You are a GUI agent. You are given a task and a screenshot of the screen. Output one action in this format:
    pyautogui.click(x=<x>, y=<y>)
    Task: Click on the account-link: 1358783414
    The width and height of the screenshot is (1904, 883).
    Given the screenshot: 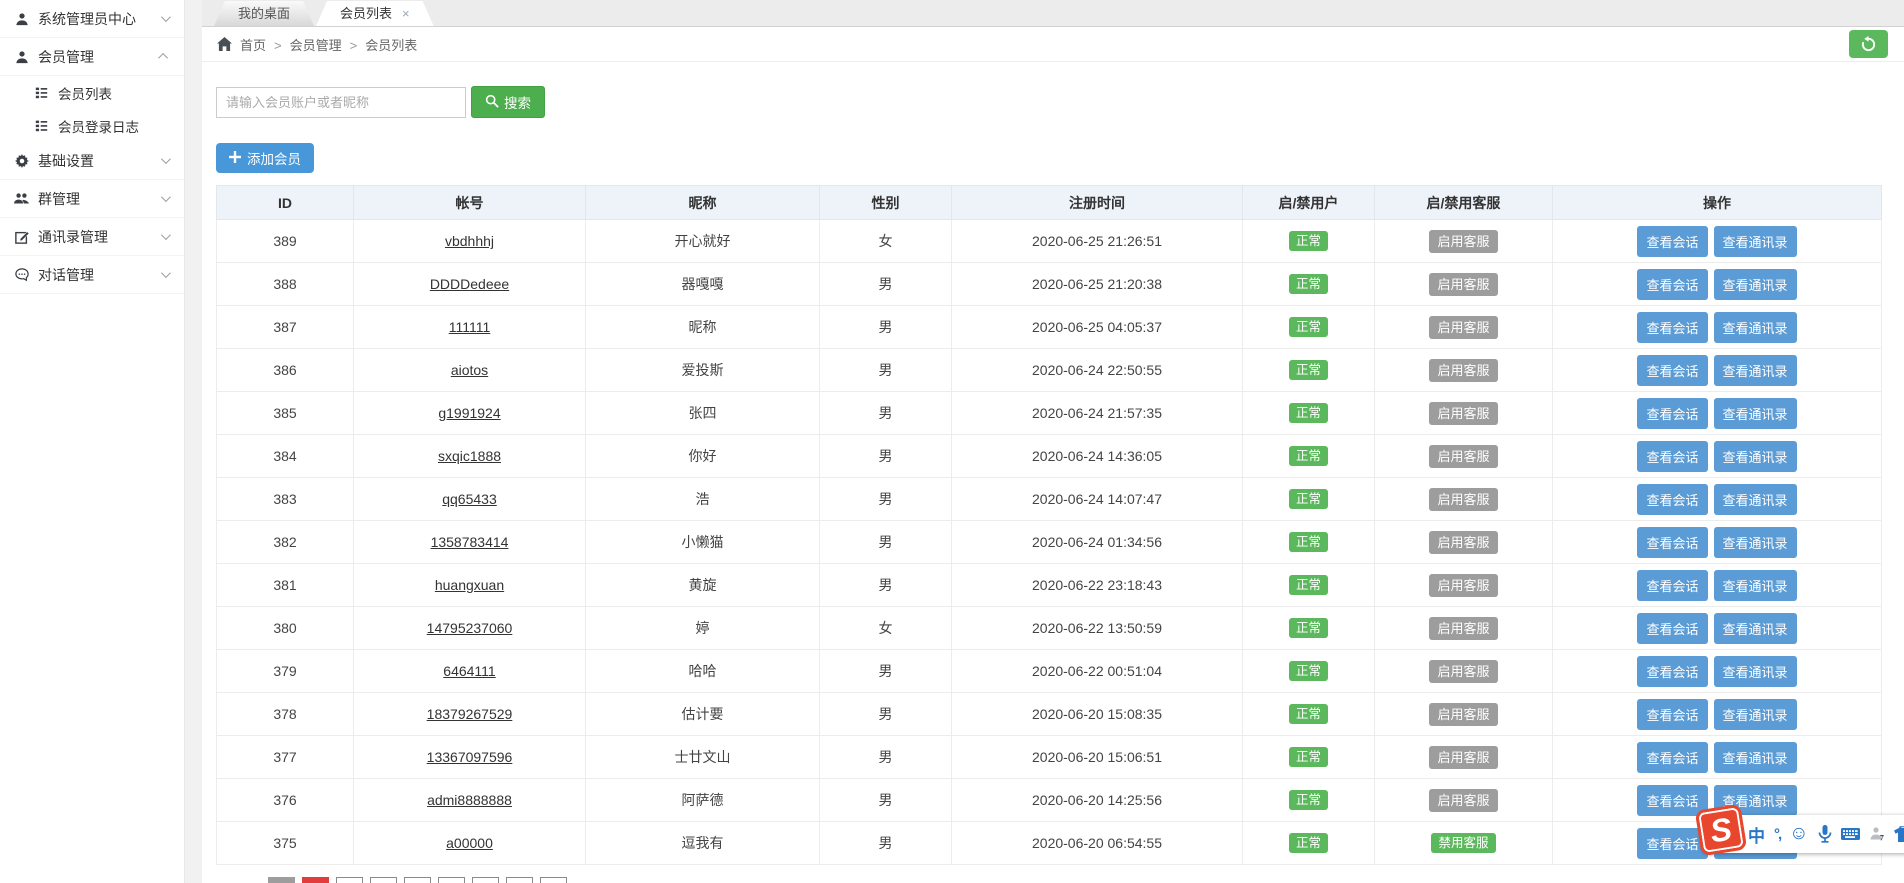 What is the action you would take?
    pyautogui.click(x=470, y=542)
    